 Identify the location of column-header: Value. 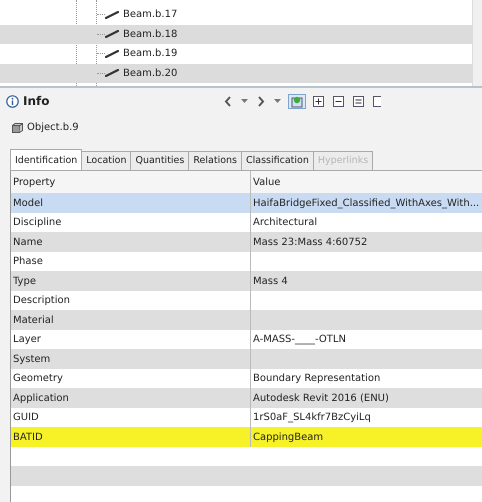
(266, 183).